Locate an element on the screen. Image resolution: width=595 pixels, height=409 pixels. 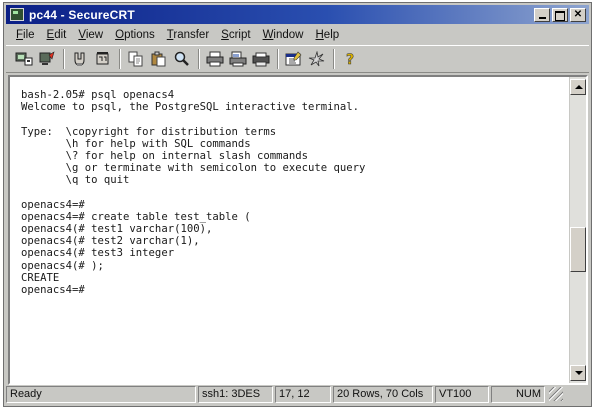
terminal-line: openacs4(# test3 integer is located at coordinates (98, 253).